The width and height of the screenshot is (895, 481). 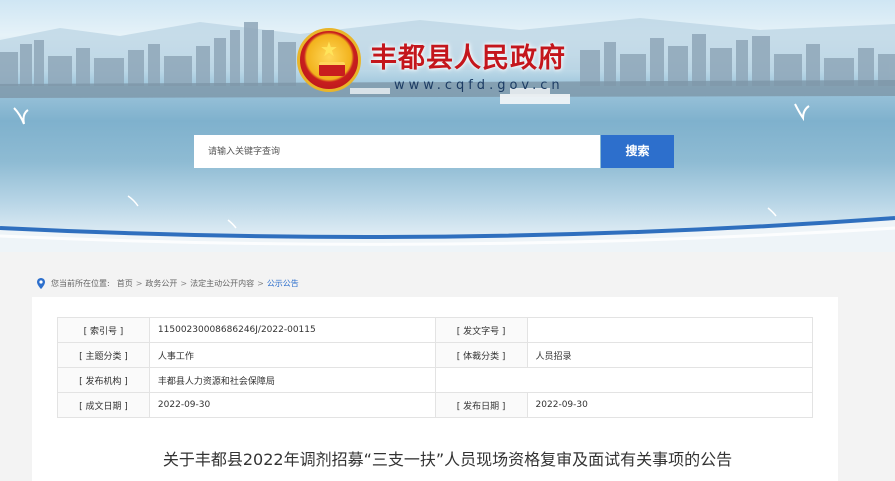 I want to click on meta-empty-cell, so click(x=624, y=380).